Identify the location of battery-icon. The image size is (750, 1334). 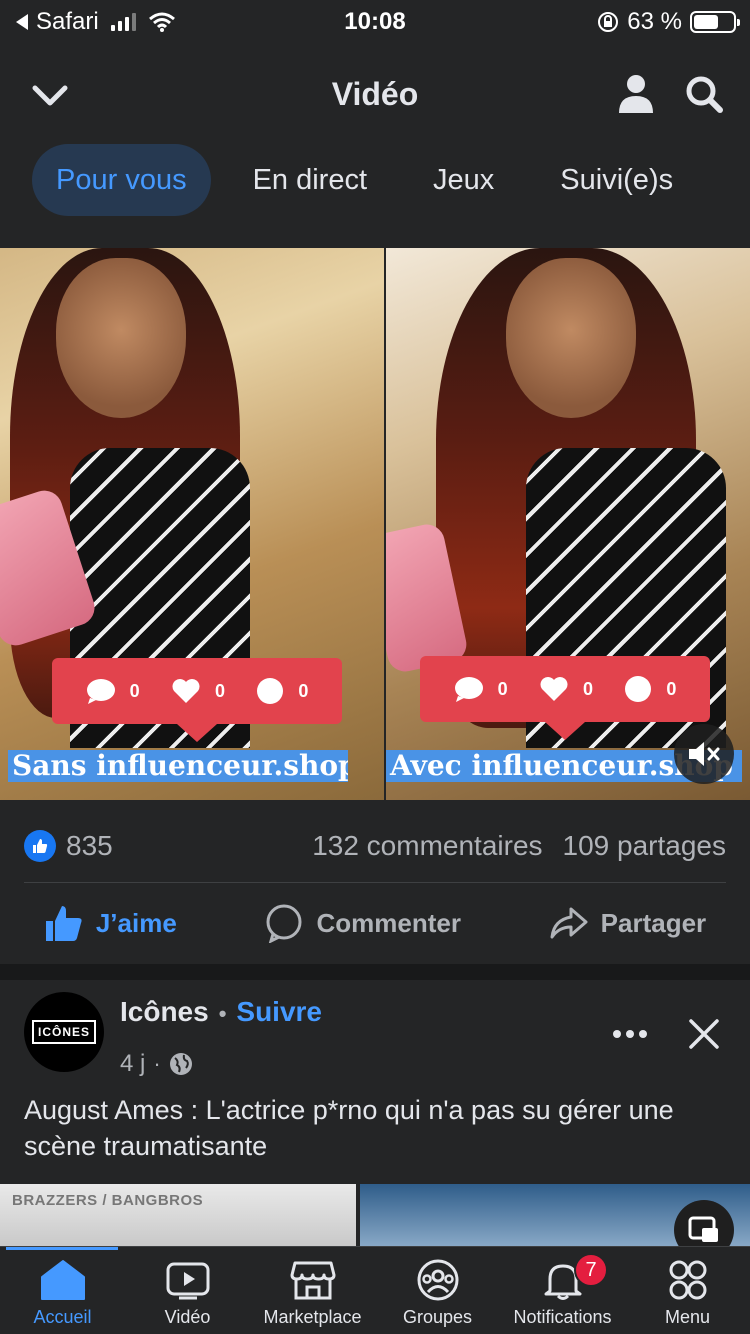
(715, 22).